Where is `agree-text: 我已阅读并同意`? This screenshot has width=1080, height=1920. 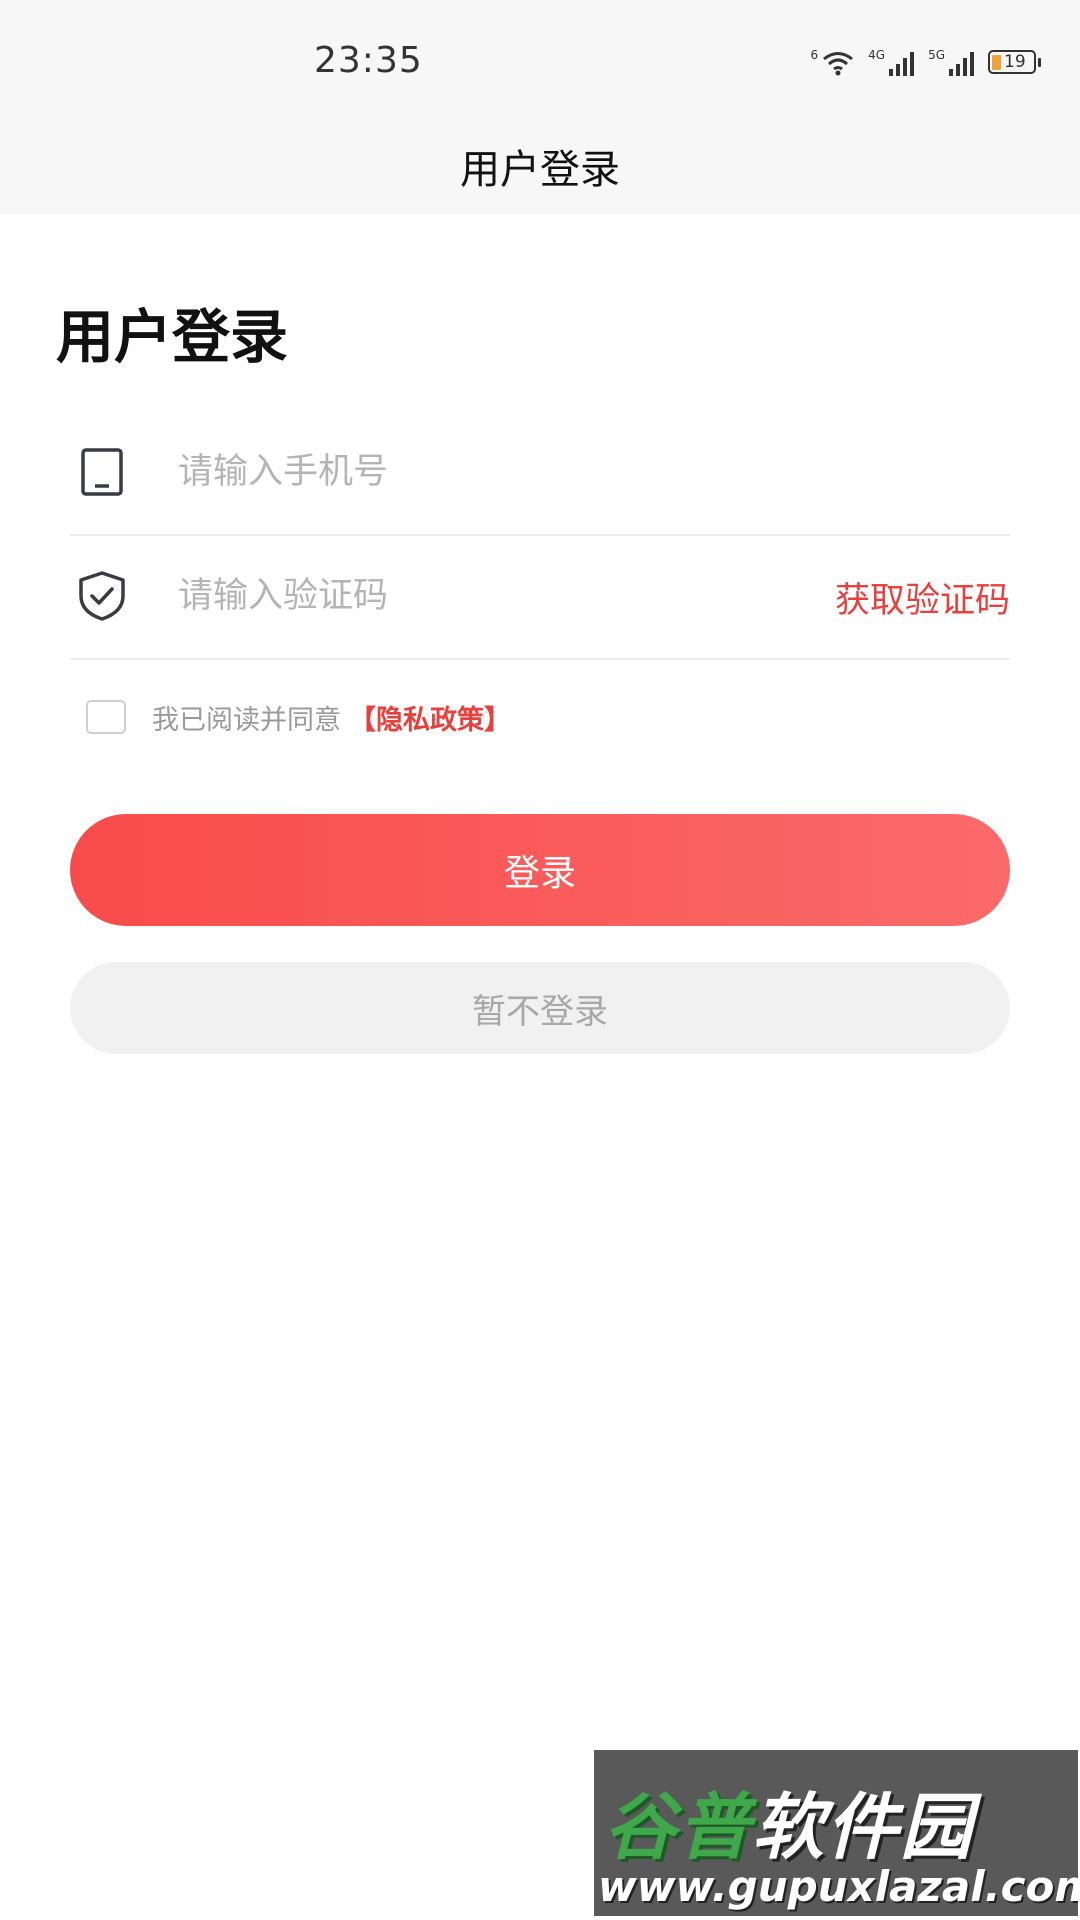
agree-text: 我已阅读并同意 is located at coordinates (246, 720).